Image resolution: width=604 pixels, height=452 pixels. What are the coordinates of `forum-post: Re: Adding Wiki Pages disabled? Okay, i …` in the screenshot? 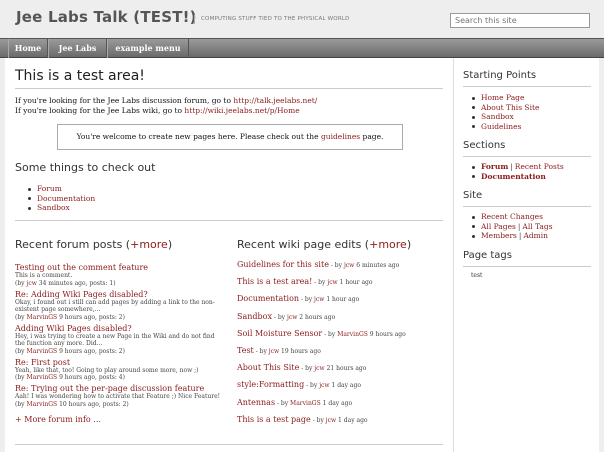 It's located at (120, 306).